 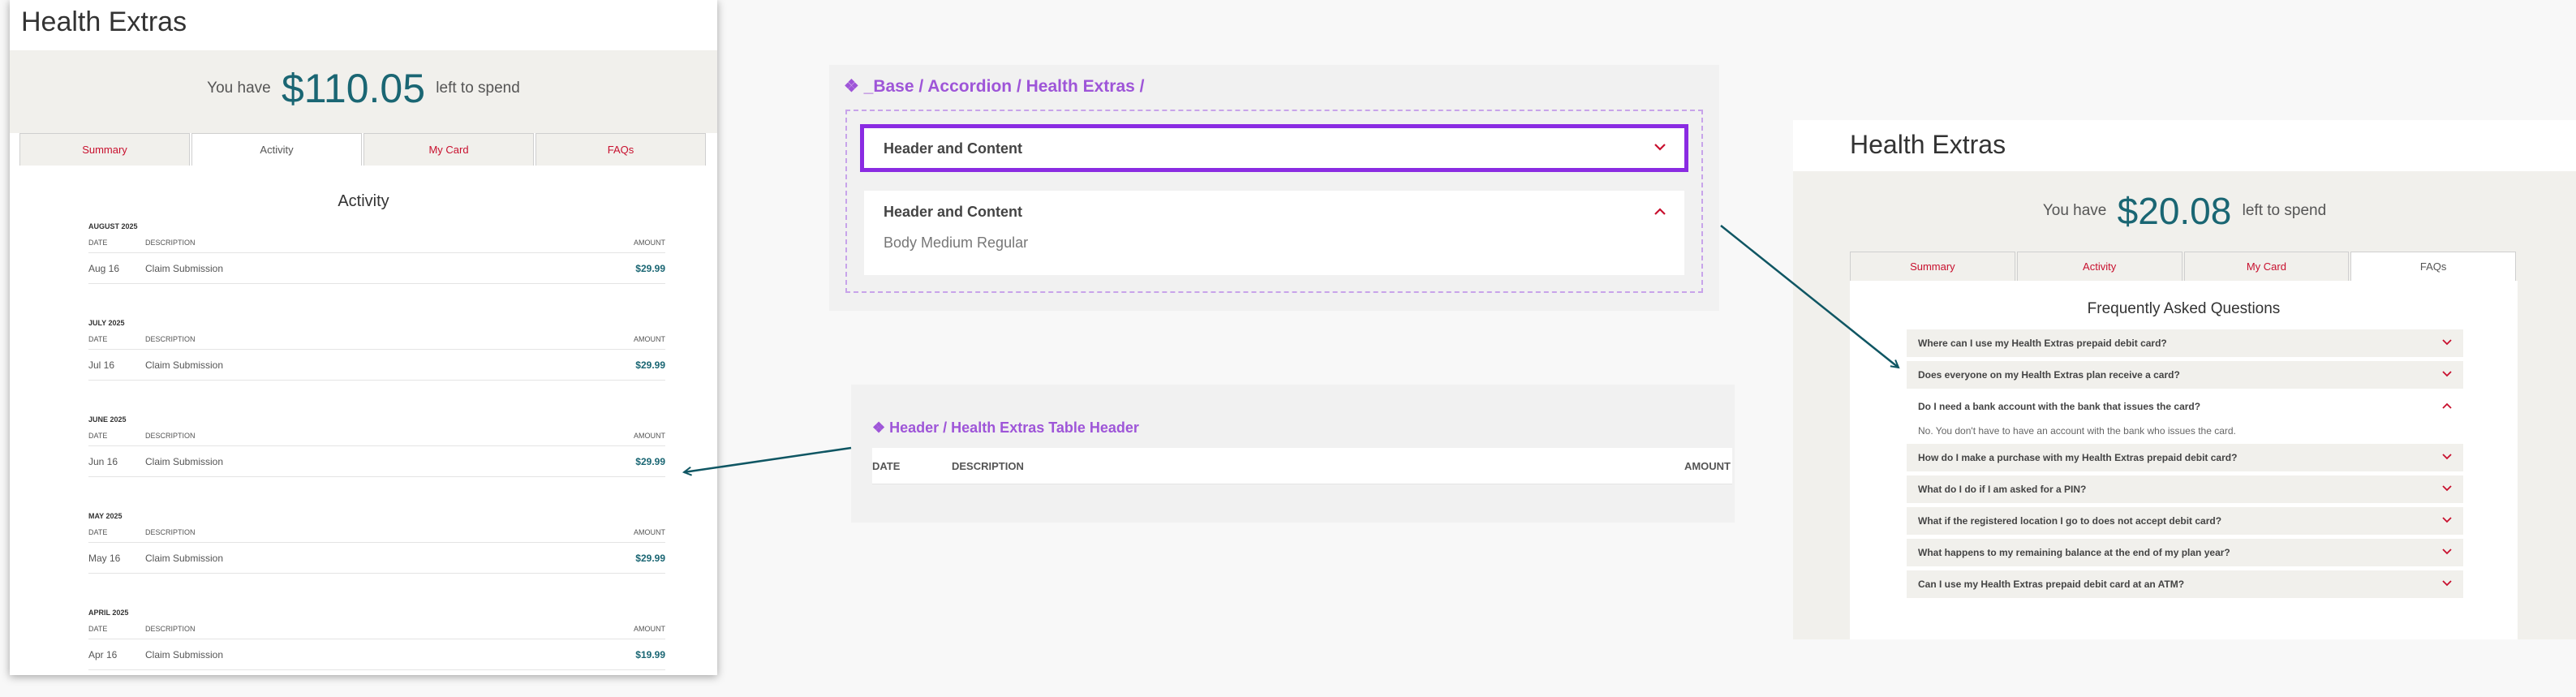 What do you see at coordinates (1810, 297) in the screenshot?
I see `arrow-to-faq-accordion` at bounding box center [1810, 297].